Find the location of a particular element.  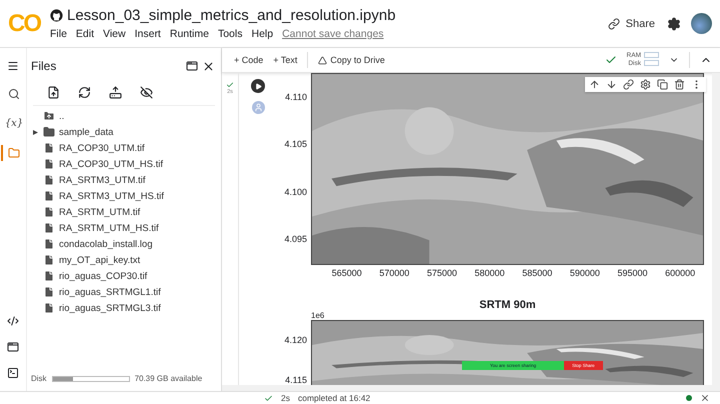

status-time: 2s is located at coordinates (285, 398).